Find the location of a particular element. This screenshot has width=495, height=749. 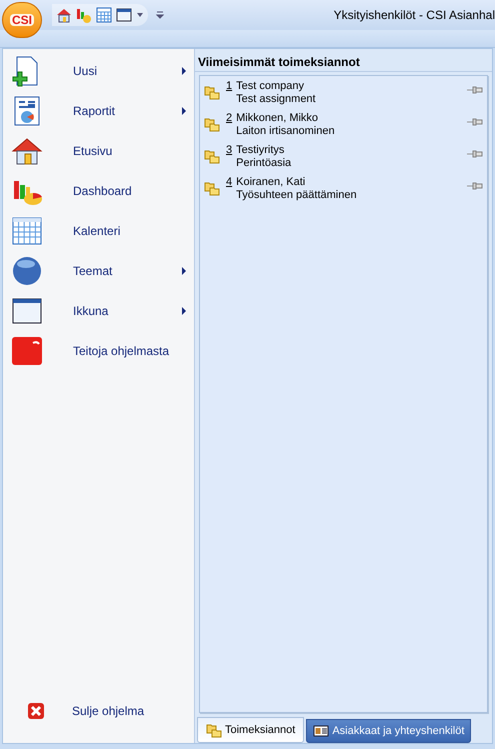

menu-item: Dashboard is located at coordinates (129, 191).